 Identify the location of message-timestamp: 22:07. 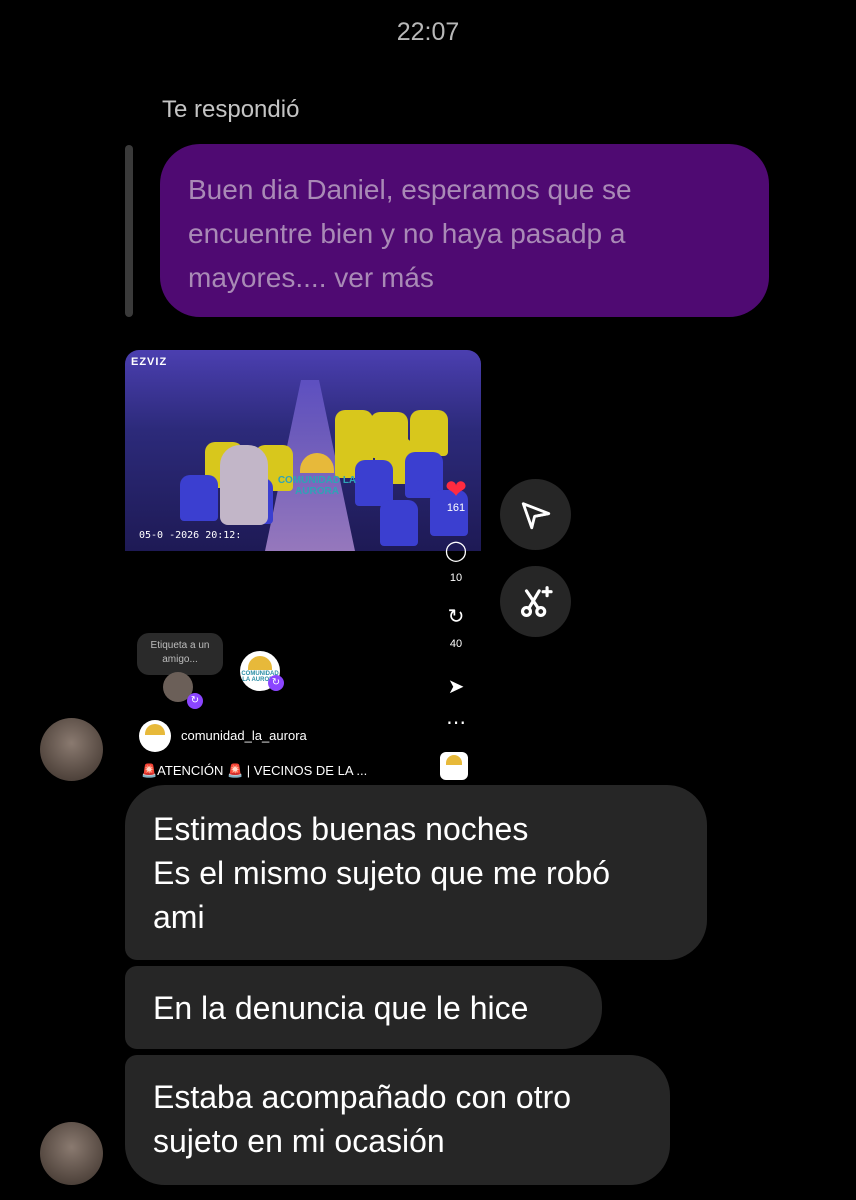
(428, 32).